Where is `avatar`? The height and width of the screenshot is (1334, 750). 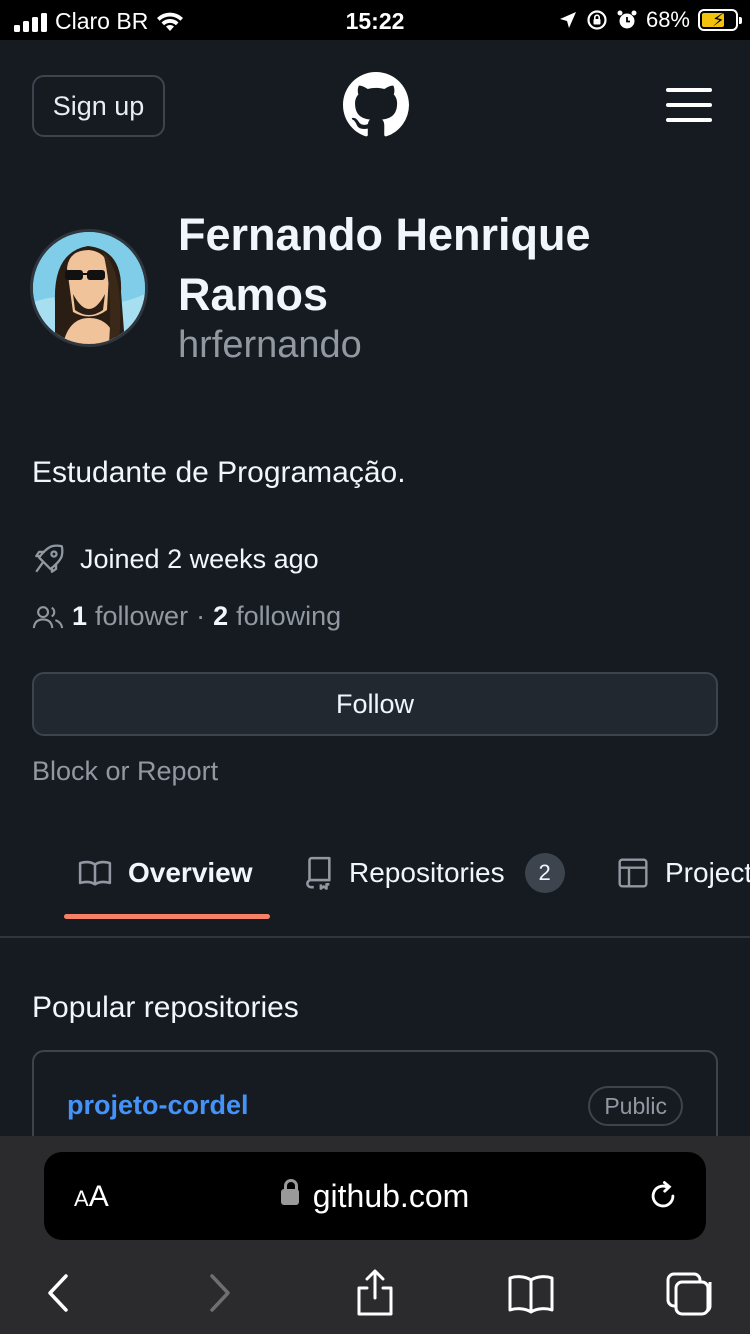 avatar is located at coordinates (89, 288).